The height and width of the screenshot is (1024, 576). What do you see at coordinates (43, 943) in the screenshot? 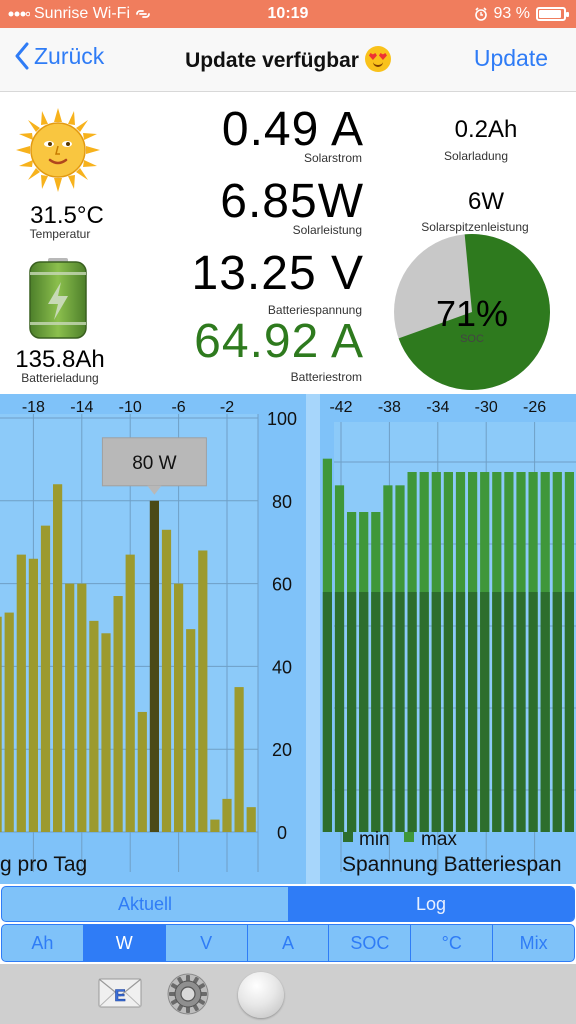
I see `segment-ah: Ah` at bounding box center [43, 943].